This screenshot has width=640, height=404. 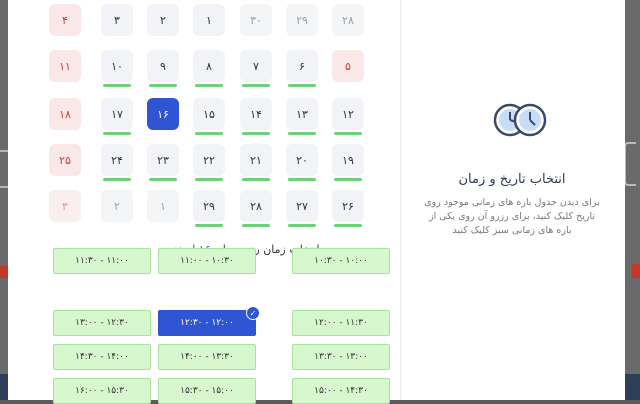 I want to click on calendar-day-number: ۱۶, so click(x=163, y=114).